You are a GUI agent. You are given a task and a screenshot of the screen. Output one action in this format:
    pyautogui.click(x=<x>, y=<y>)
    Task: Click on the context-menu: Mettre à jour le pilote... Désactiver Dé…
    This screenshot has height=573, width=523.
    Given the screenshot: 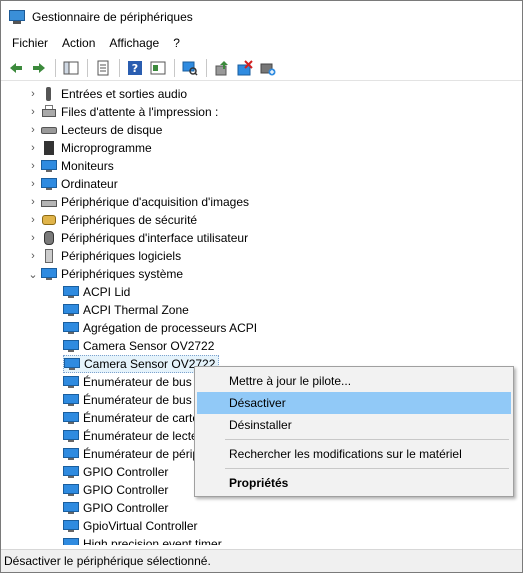 What is the action you would take?
    pyautogui.click(x=354, y=431)
    